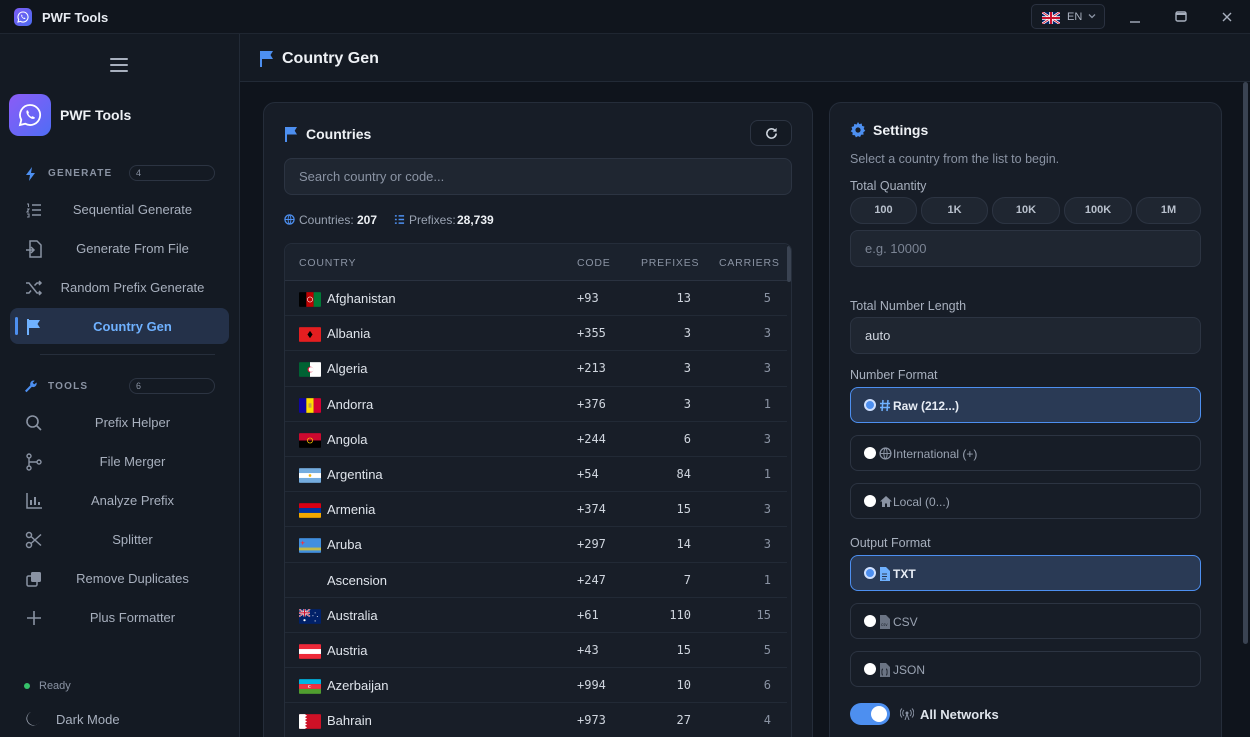  What do you see at coordinates (132, 326) in the screenshot?
I see `sidebar-item-label: Country Gen` at bounding box center [132, 326].